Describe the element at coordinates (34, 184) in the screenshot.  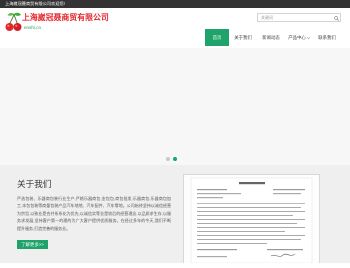
I see `about-title: 关于我们` at that location.